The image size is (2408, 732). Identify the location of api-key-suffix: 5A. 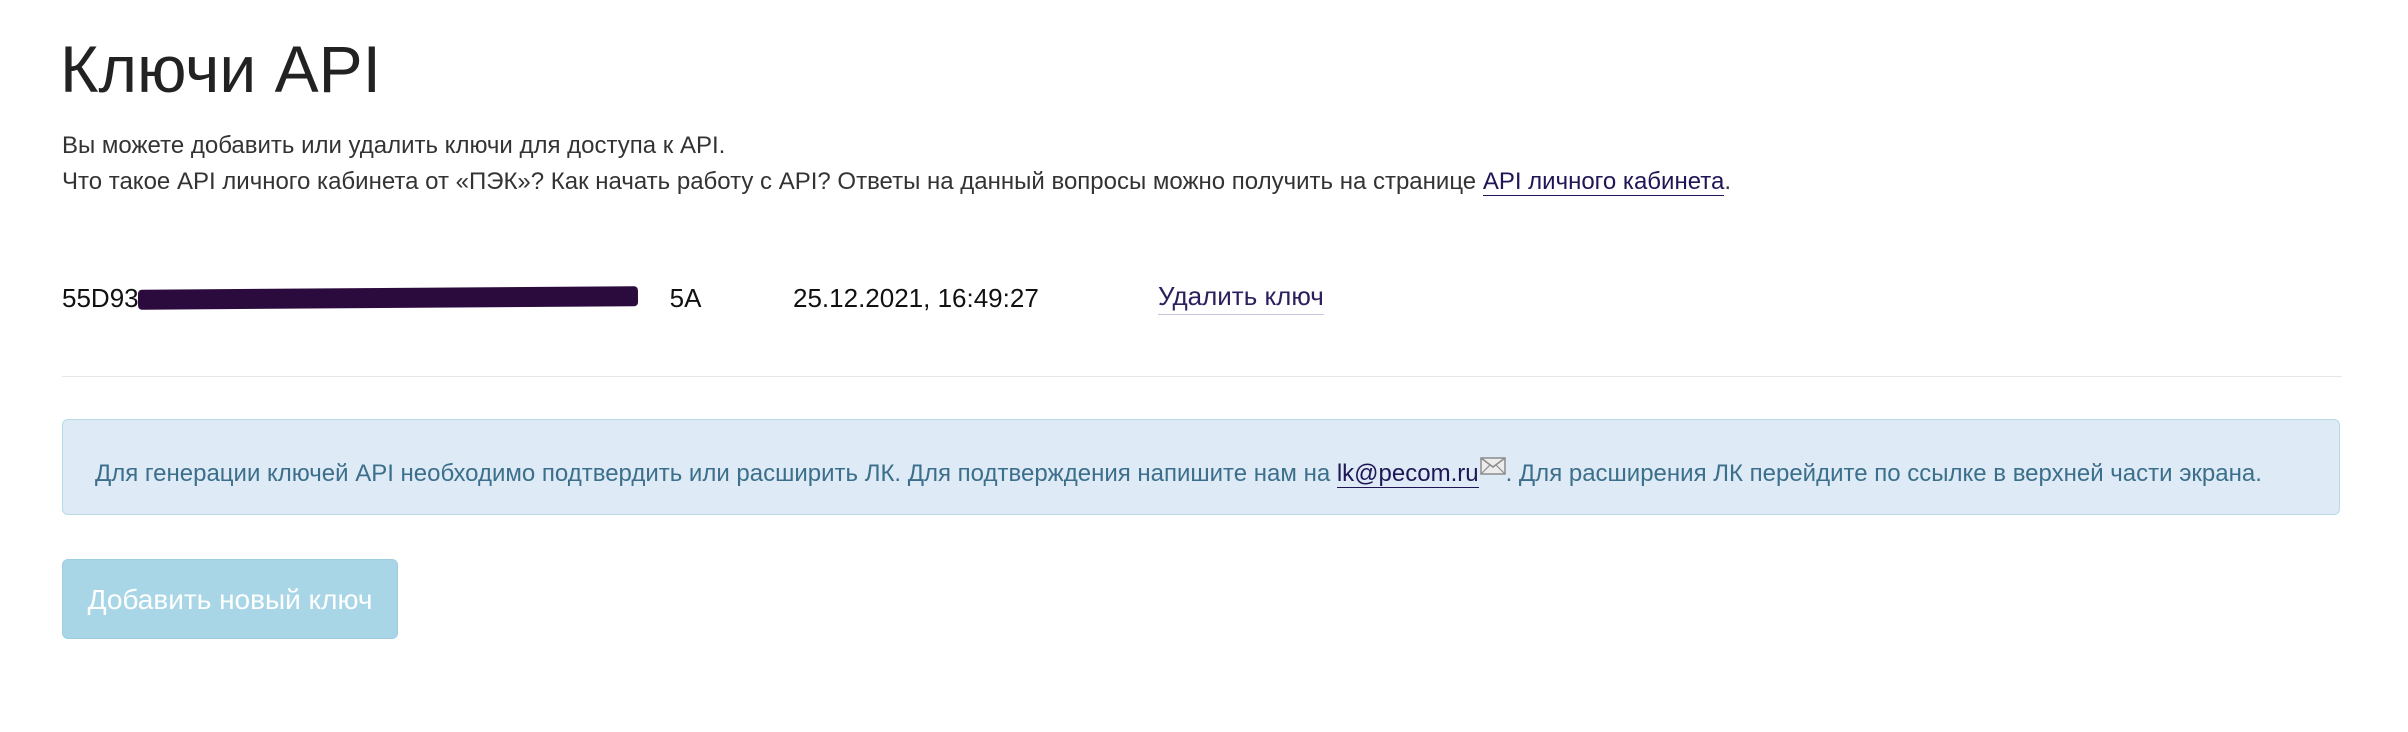
(685, 298).